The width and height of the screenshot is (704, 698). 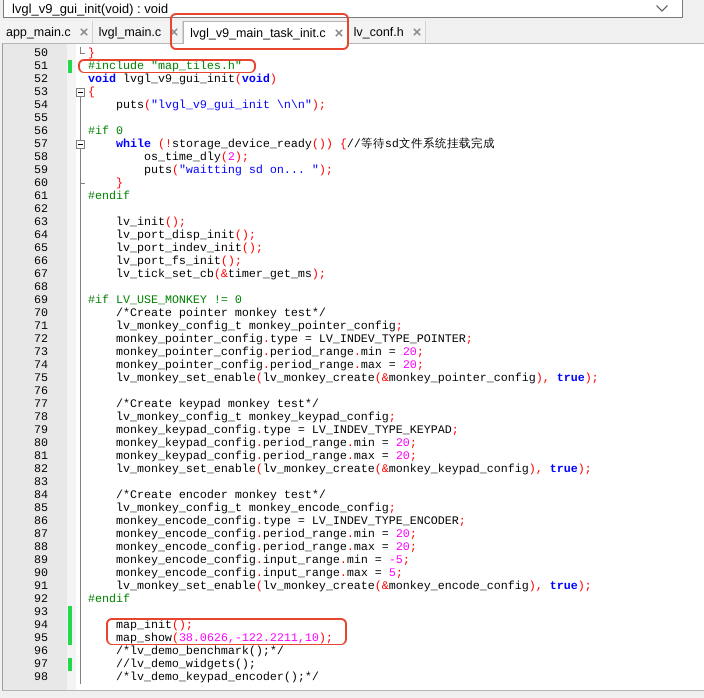 What do you see at coordinates (41, 157) in the screenshot?
I see `line-number: 58` at bounding box center [41, 157].